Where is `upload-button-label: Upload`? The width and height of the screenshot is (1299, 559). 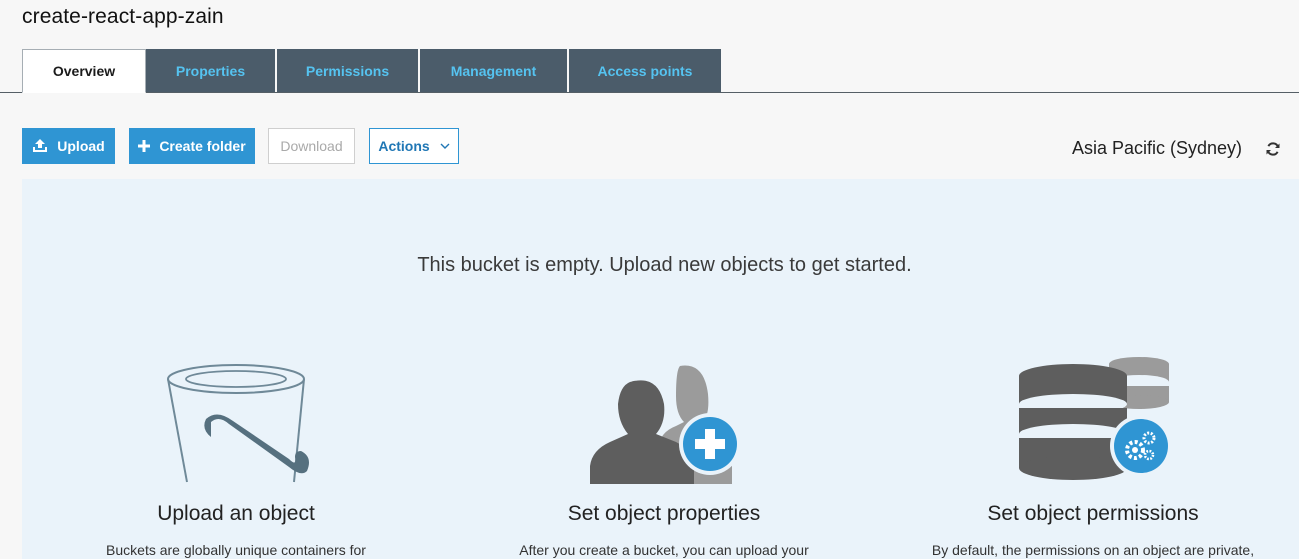 upload-button-label: Upload is located at coordinates (81, 146).